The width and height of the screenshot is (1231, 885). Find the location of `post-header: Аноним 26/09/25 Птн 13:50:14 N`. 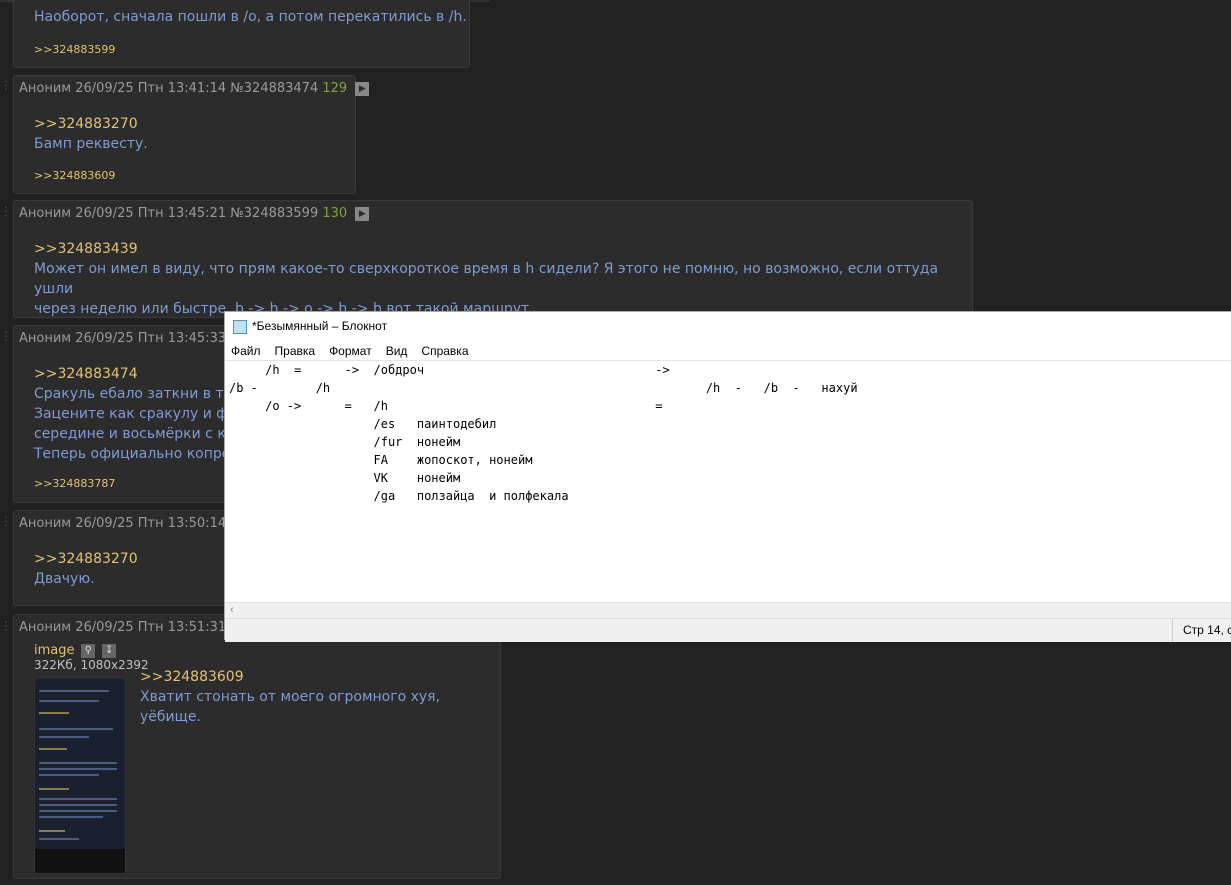

post-header: Аноним 26/09/25 Птн 13:50:14 N is located at coordinates (129, 523).